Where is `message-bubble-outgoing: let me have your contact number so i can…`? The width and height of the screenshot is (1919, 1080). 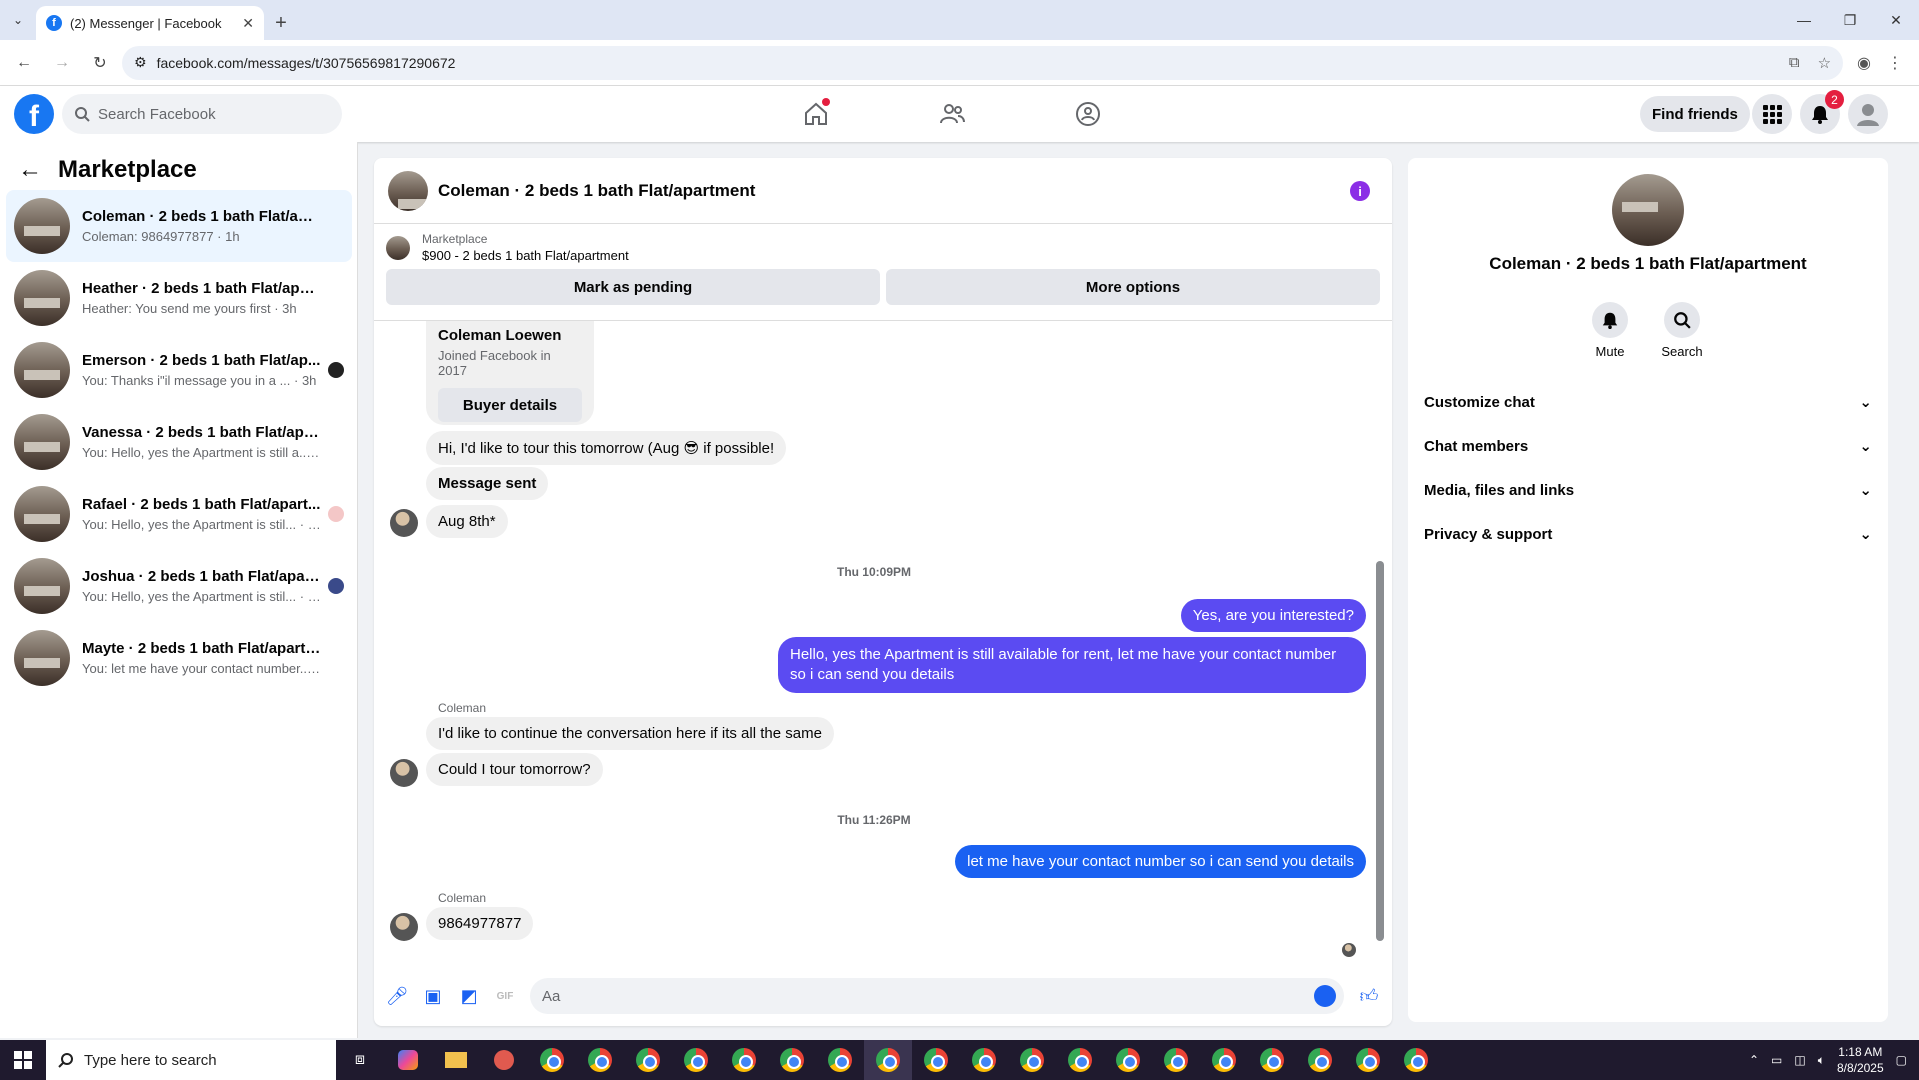 message-bubble-outgoing: let me have your contact number so i can… is located at coordinates (1160, 861).